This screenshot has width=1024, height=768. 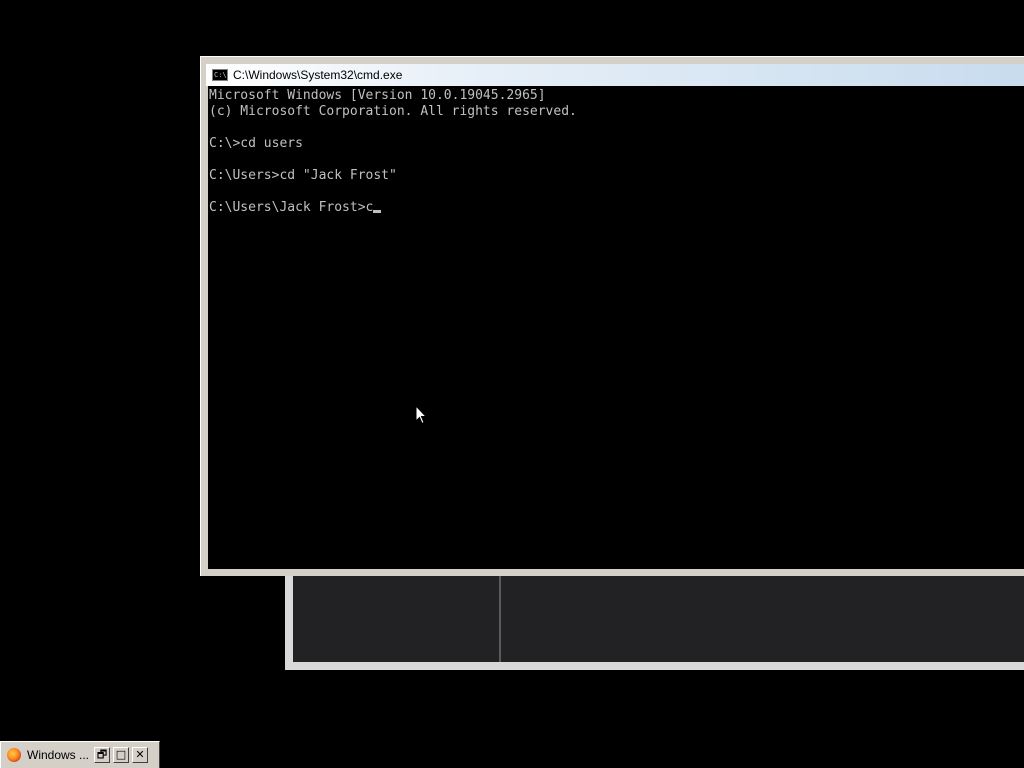 I want to click on background-window-content, so click(x=658, y=617).